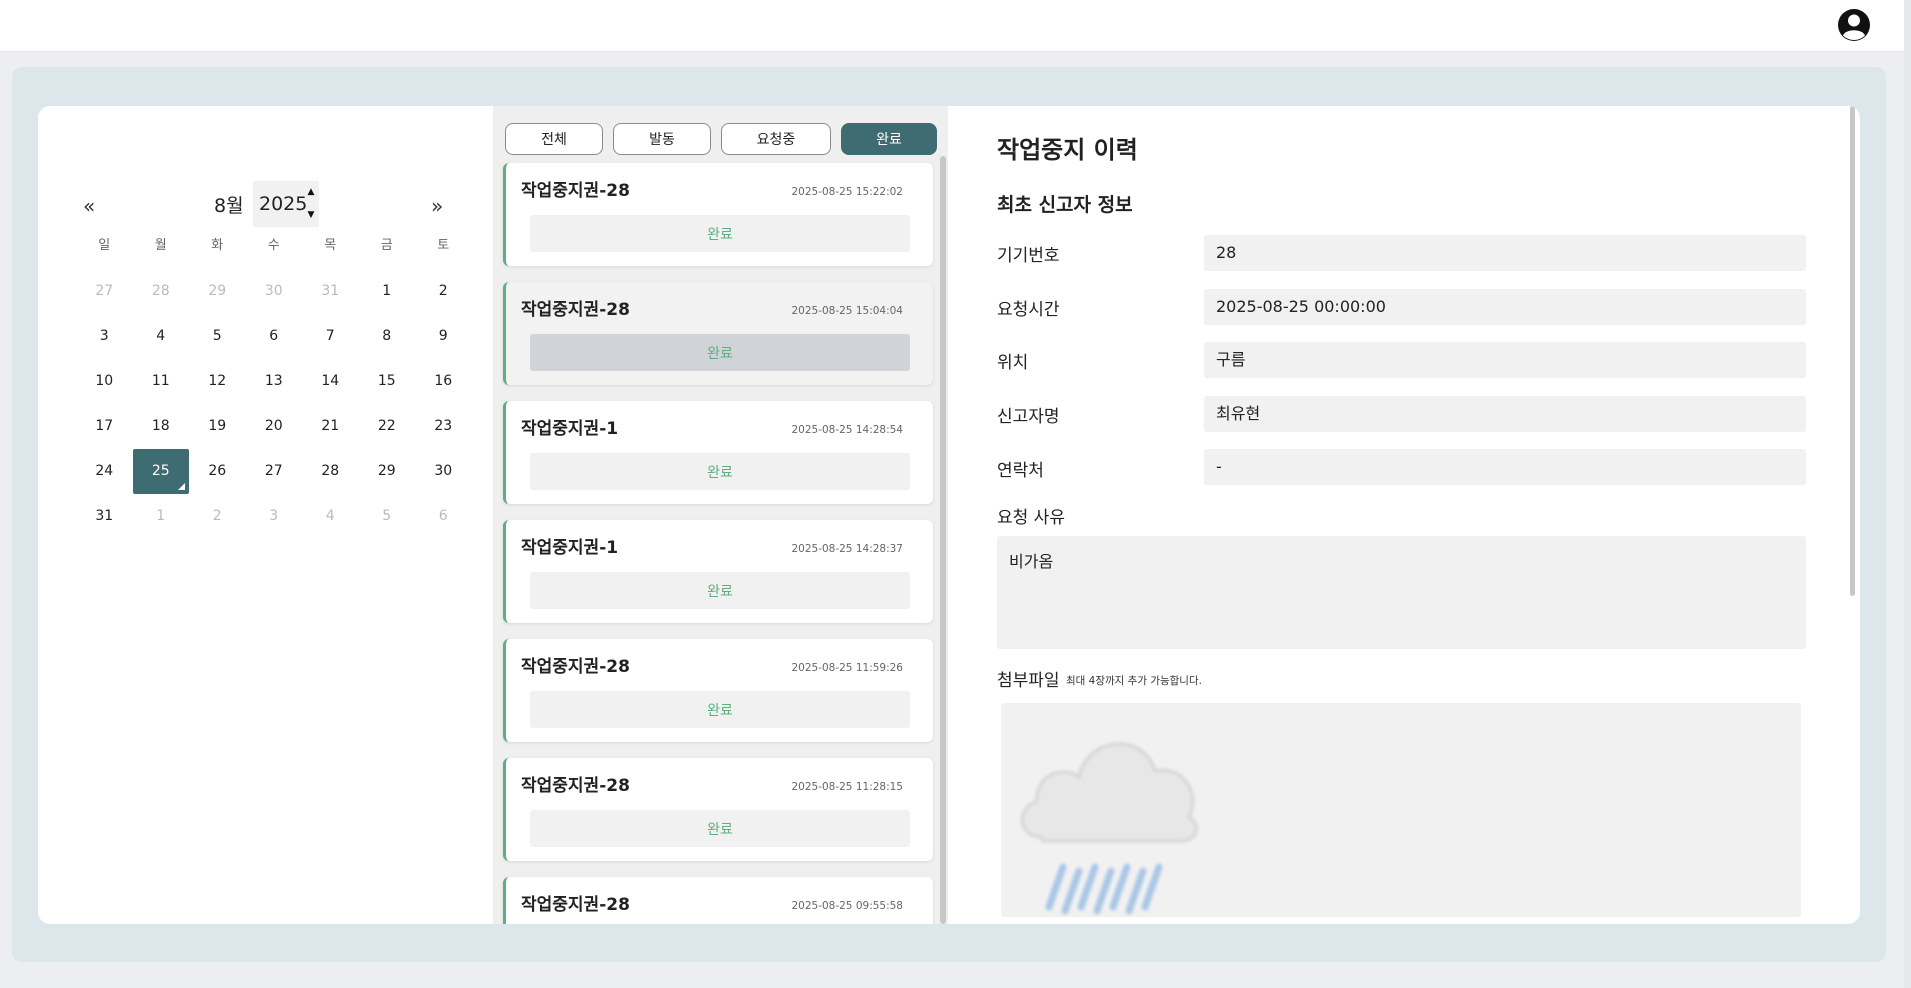 This screenshot has height=988, width=1911. What do you see at coordinates (718, 690) in the screenshot?
I see `history-card: 작업중지권-28 2025-08-25 11:59:26 완료` at bounding box center [718, 690].